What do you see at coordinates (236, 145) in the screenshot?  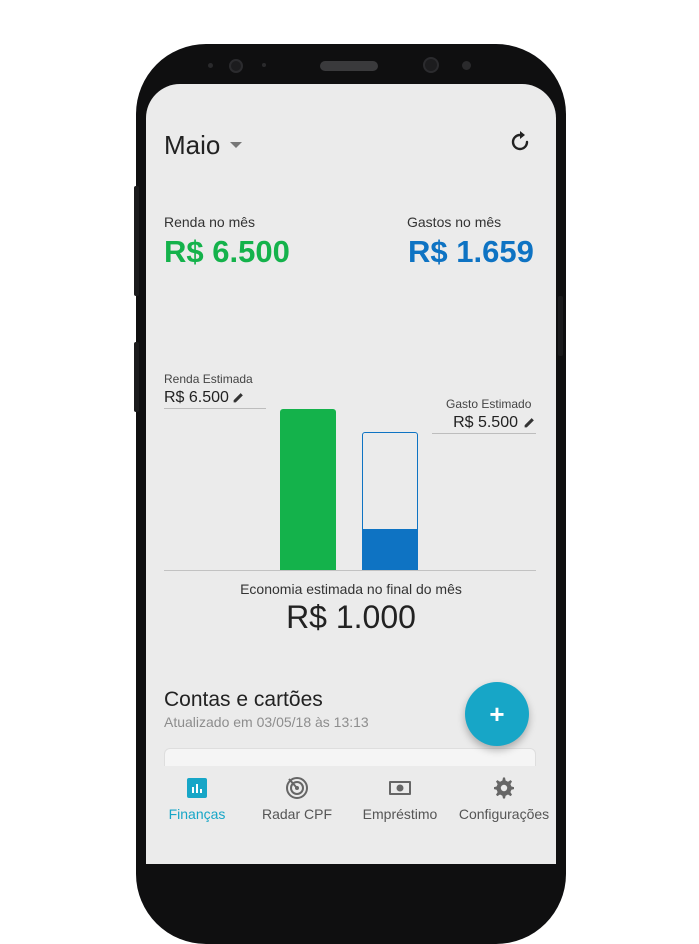 I see `chevron-down-icon` at bounding box center [236, 145].